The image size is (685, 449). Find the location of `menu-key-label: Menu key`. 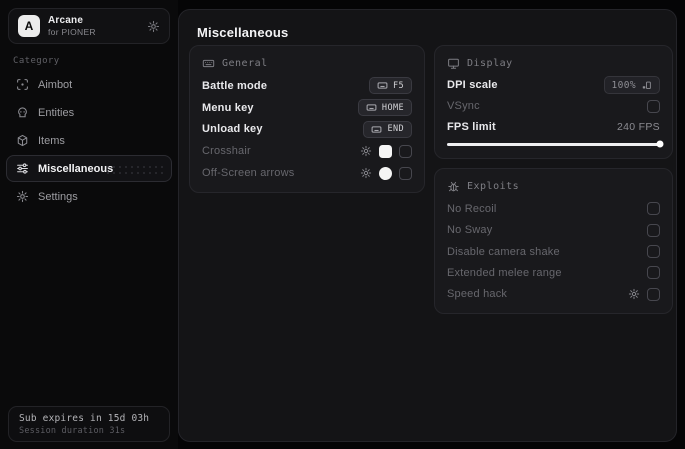

menu-key-label: Menu key is located at coordinates (228, 107).